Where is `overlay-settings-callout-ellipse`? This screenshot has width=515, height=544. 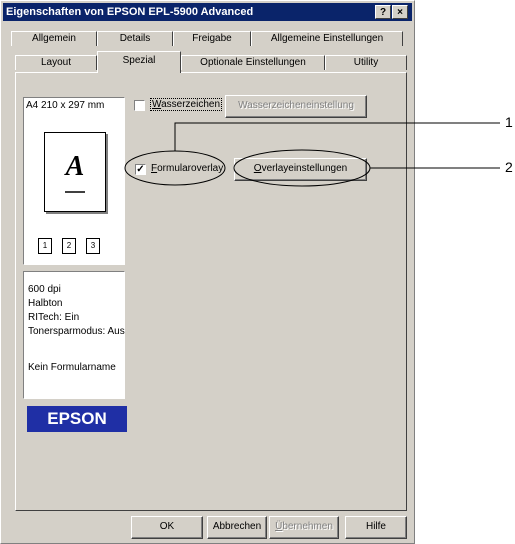 overlay-settings-callout-ellipse is located at coordinates (302, 168).